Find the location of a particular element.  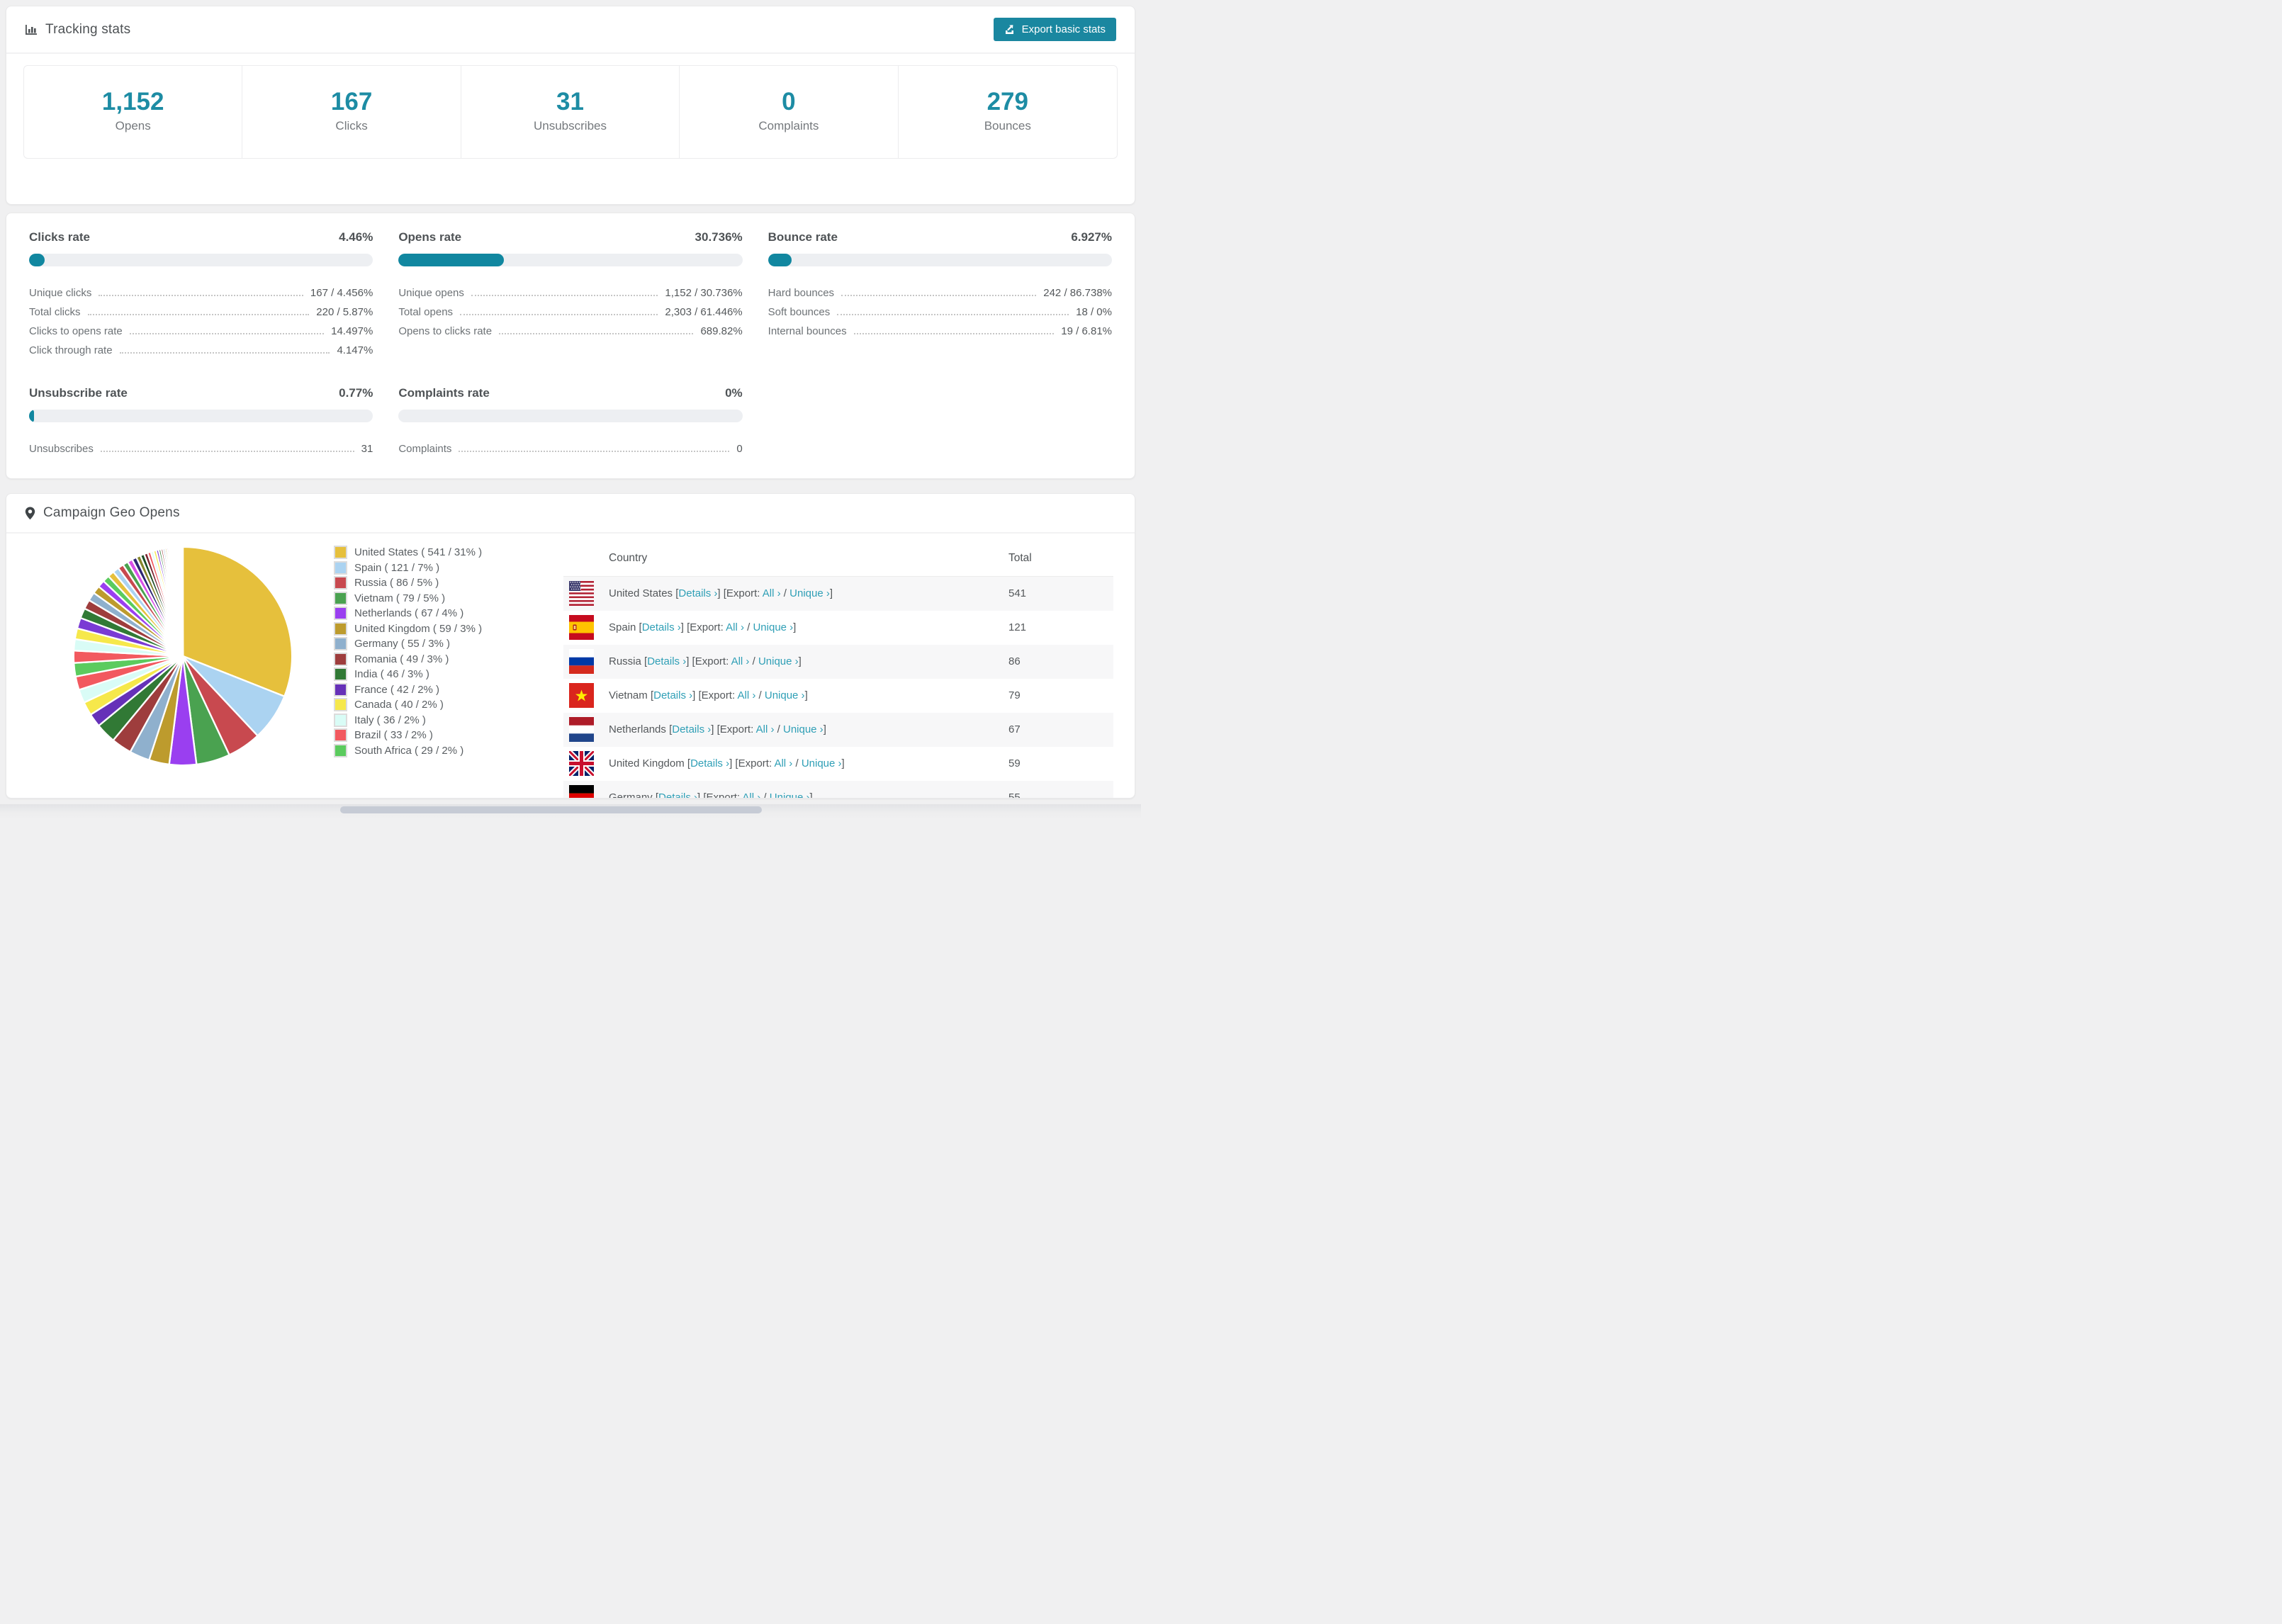

rate-panel-header: Bounce rate 6.927% is located at coordinates (940, 237).